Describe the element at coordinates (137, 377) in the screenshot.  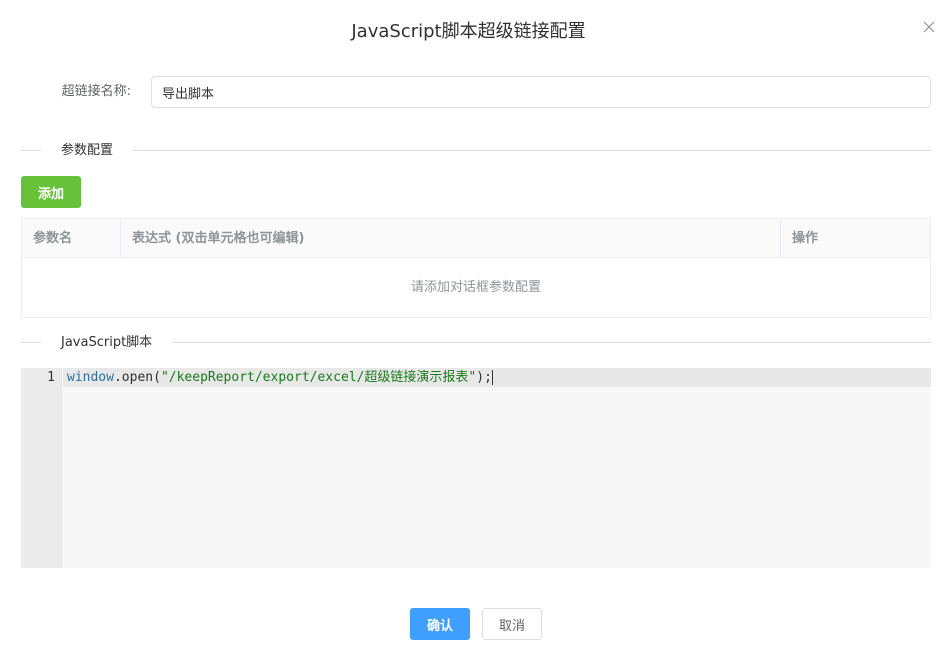
I see `code-token-method: open` at that location.